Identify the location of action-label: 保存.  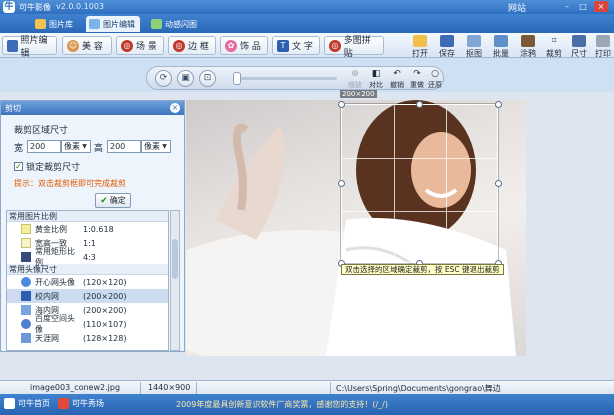
(447, 53).